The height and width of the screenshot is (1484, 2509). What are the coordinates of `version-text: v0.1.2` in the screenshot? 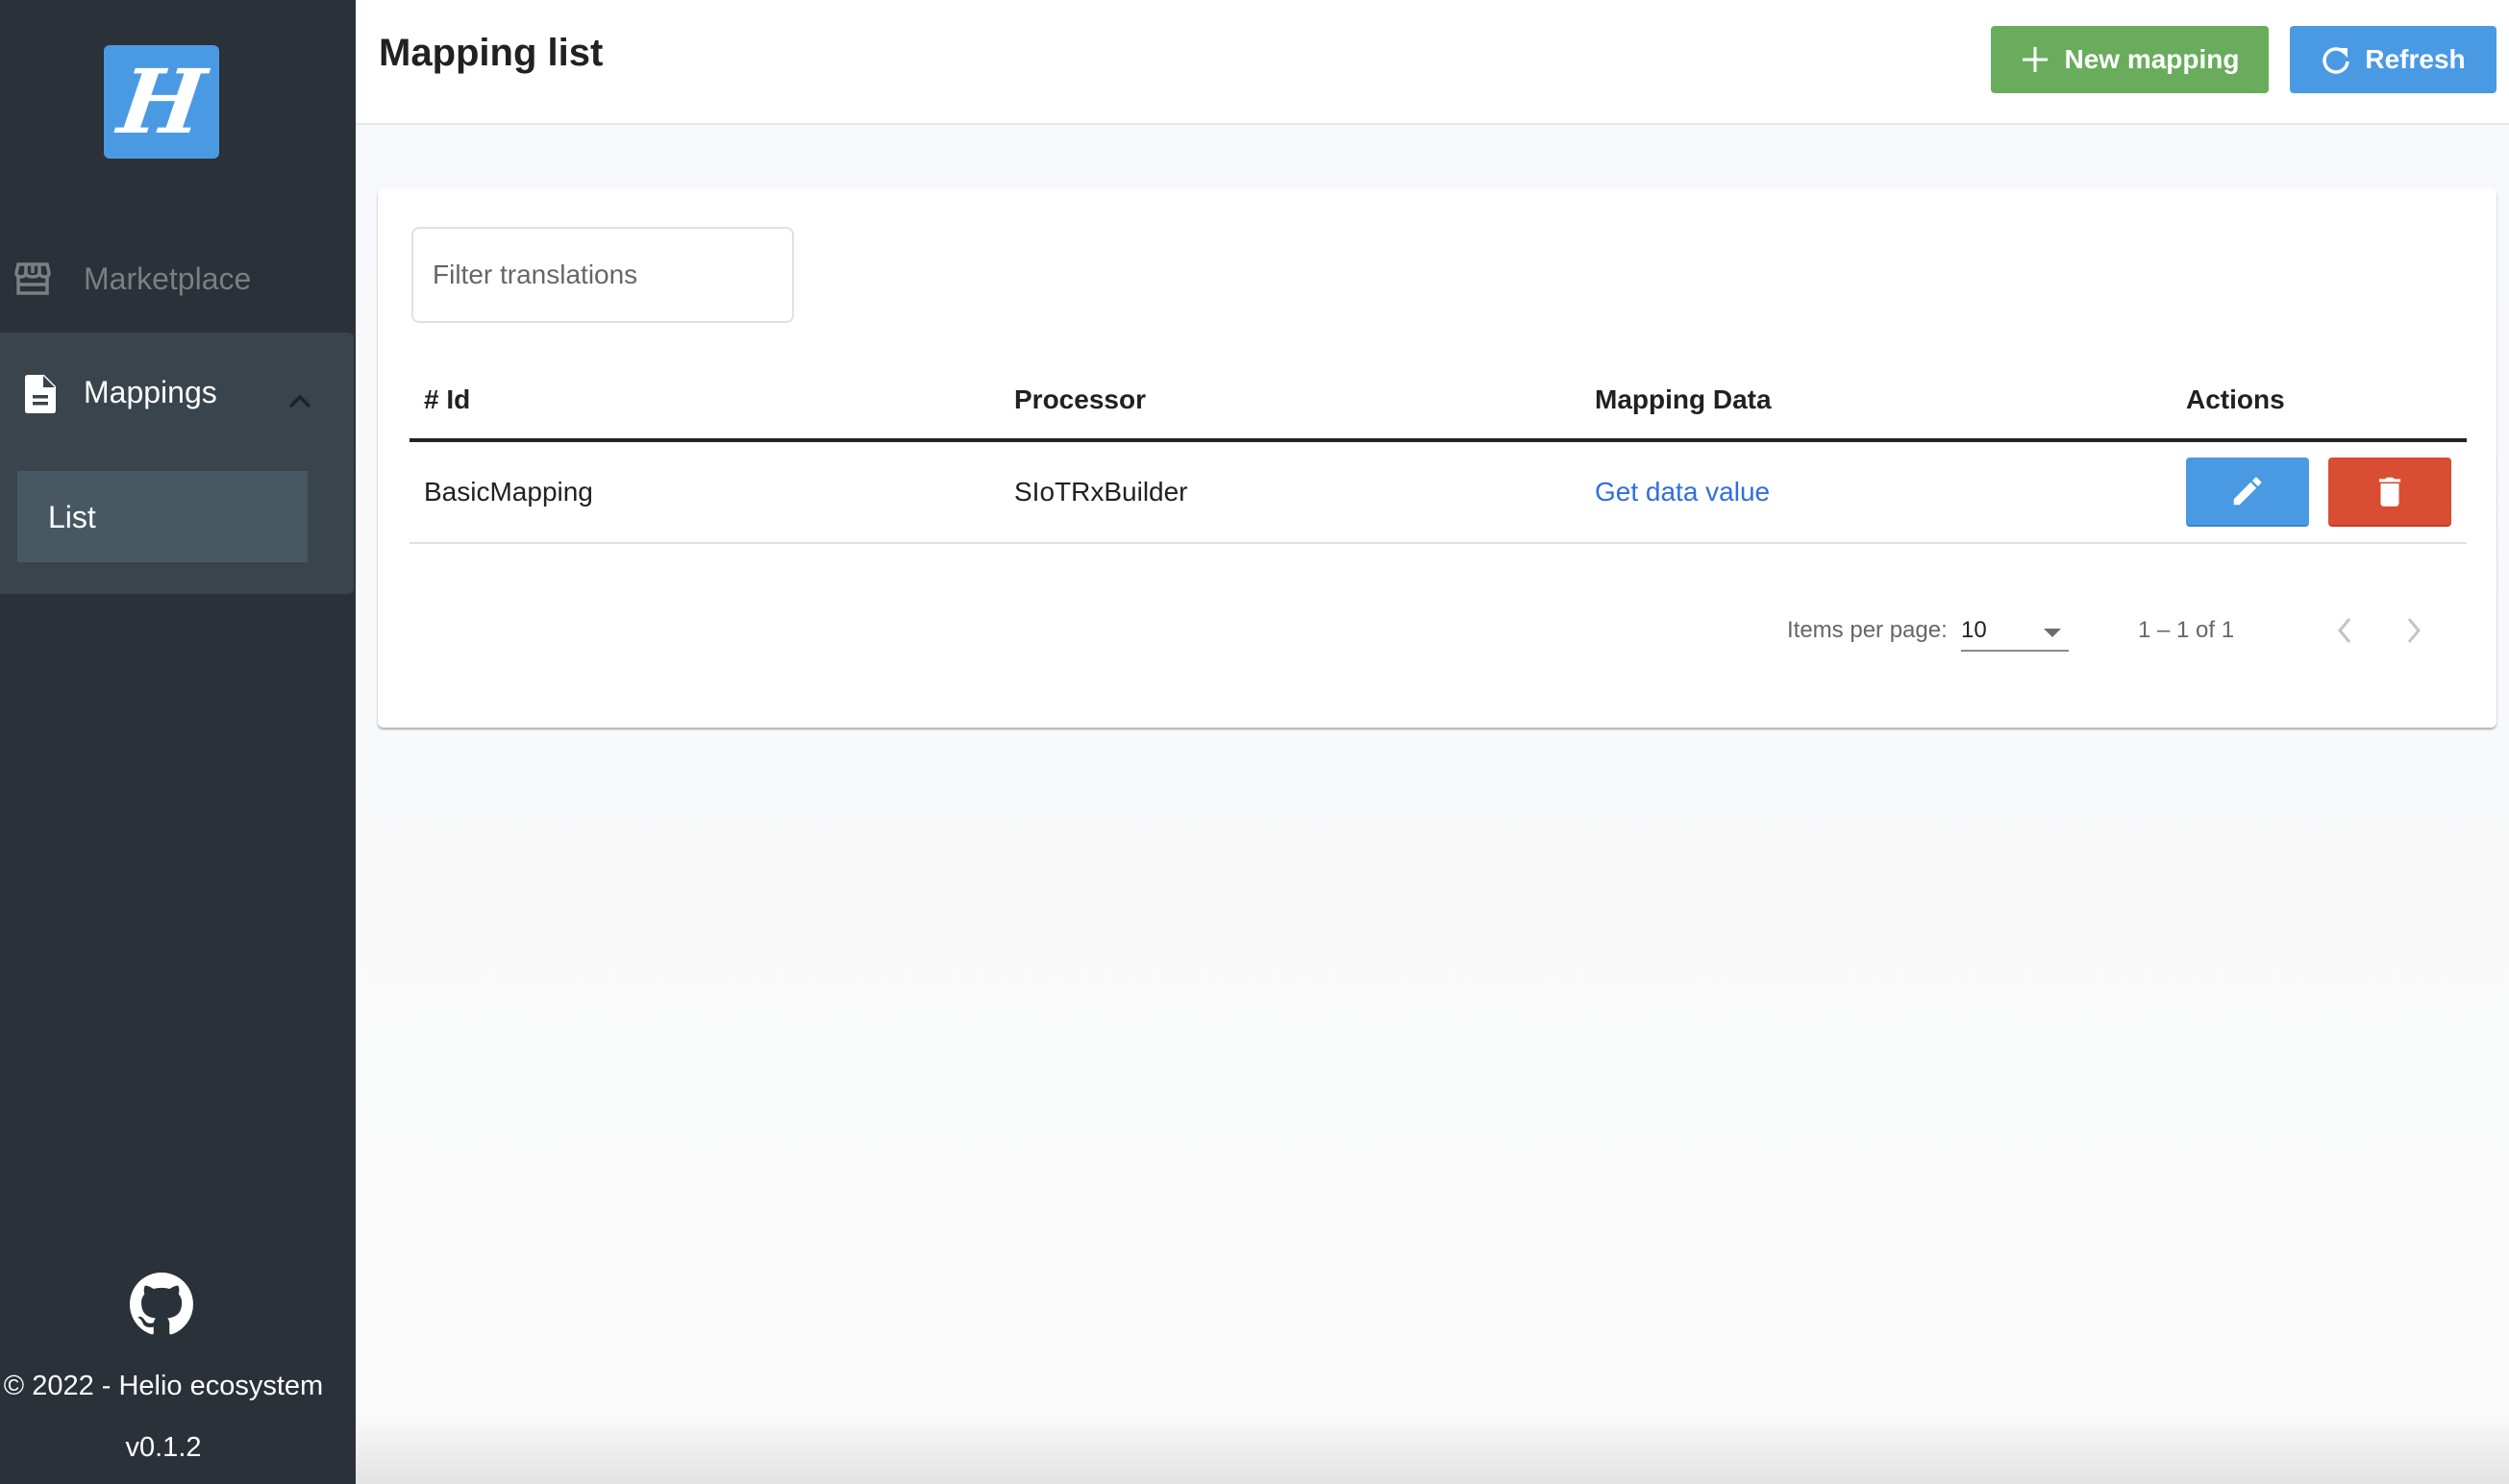 It's located at (163, 1447).